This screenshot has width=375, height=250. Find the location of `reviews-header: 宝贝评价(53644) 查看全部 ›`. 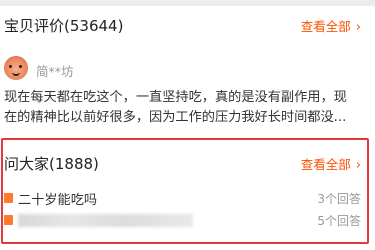

reviews-header: 宝贝评价(53644) 查看全部 › is located at coordinates (187, 25).